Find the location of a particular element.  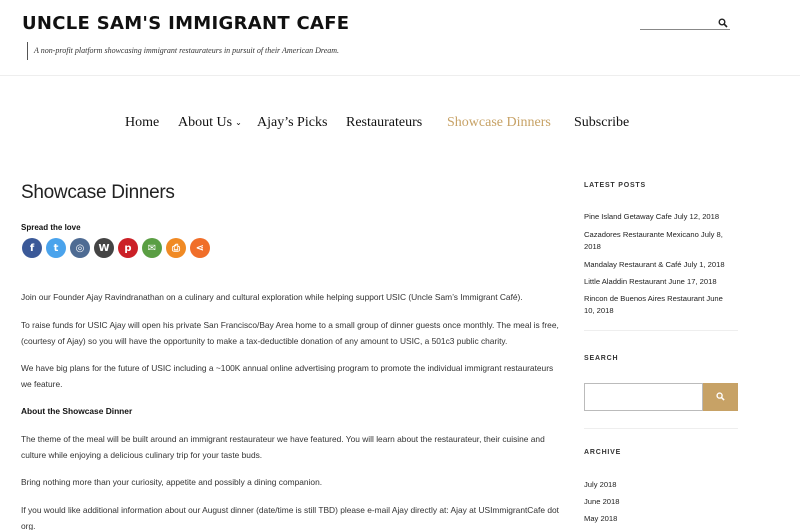

nav-item-ajays-picks: Ajay’s Picks is located at coordinates (292, 123).